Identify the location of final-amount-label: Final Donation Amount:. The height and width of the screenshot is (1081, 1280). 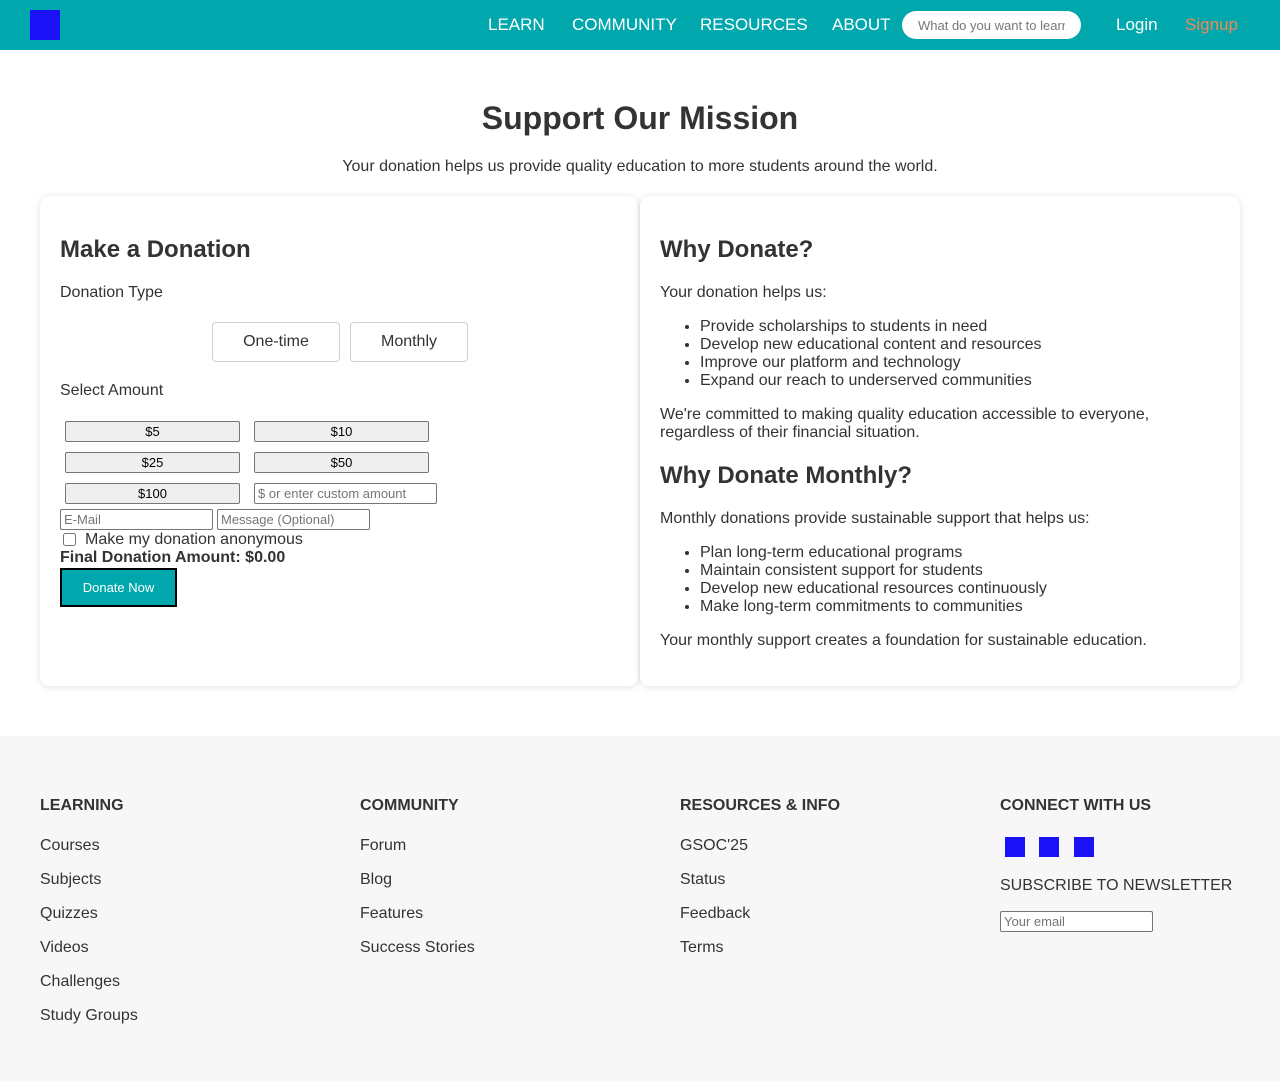
(150, 557).